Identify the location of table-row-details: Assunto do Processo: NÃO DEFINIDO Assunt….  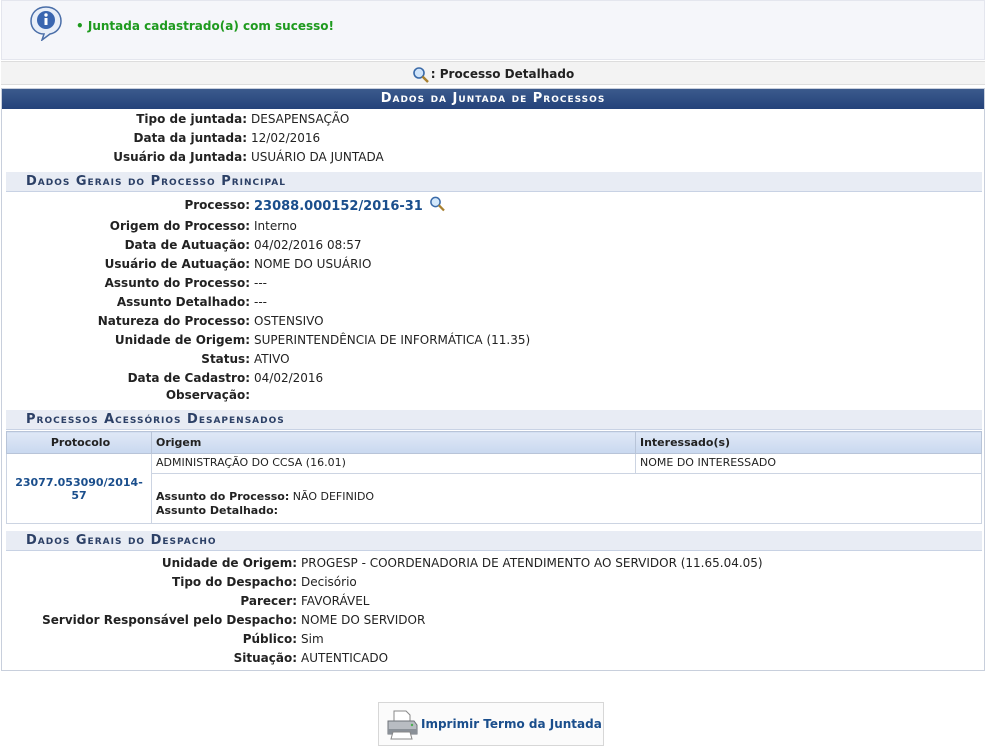
(494, 498).